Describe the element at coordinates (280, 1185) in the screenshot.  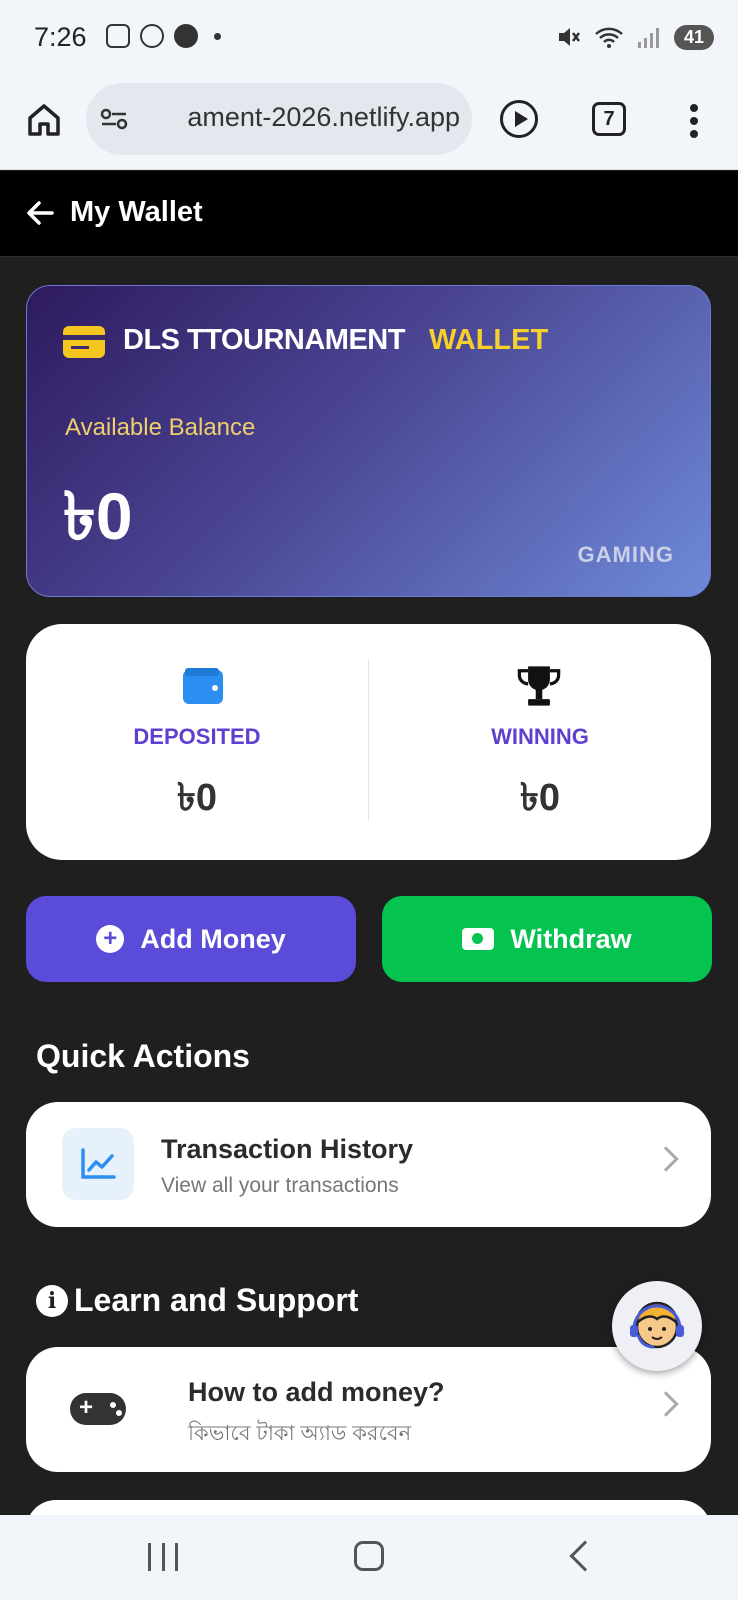
I see `transaction-history-subtitle: View all your transactions` at that location.